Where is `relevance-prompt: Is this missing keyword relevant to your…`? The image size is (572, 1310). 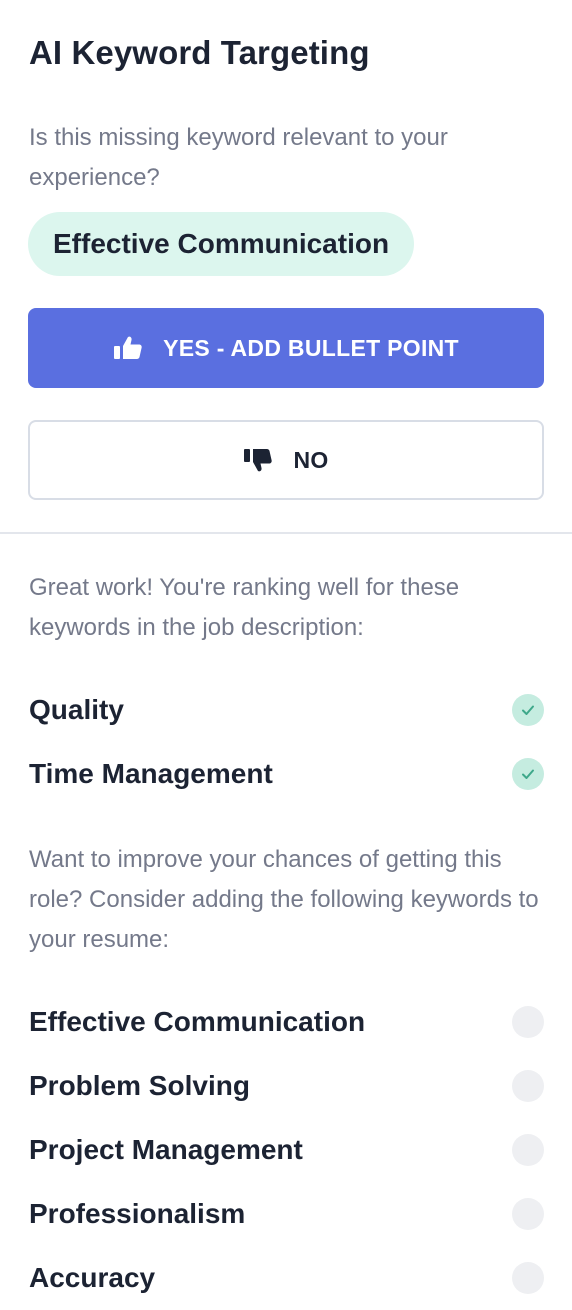
relevance-prompt: Is this missing keyword relevant to your… is located at coordinates (238, 157).